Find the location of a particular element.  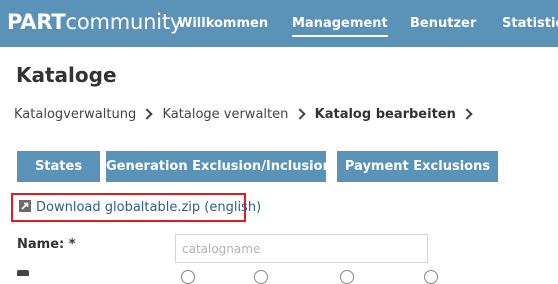

download-link-label: Download globaltable.zip (english) is located at coordinates (149, 207).